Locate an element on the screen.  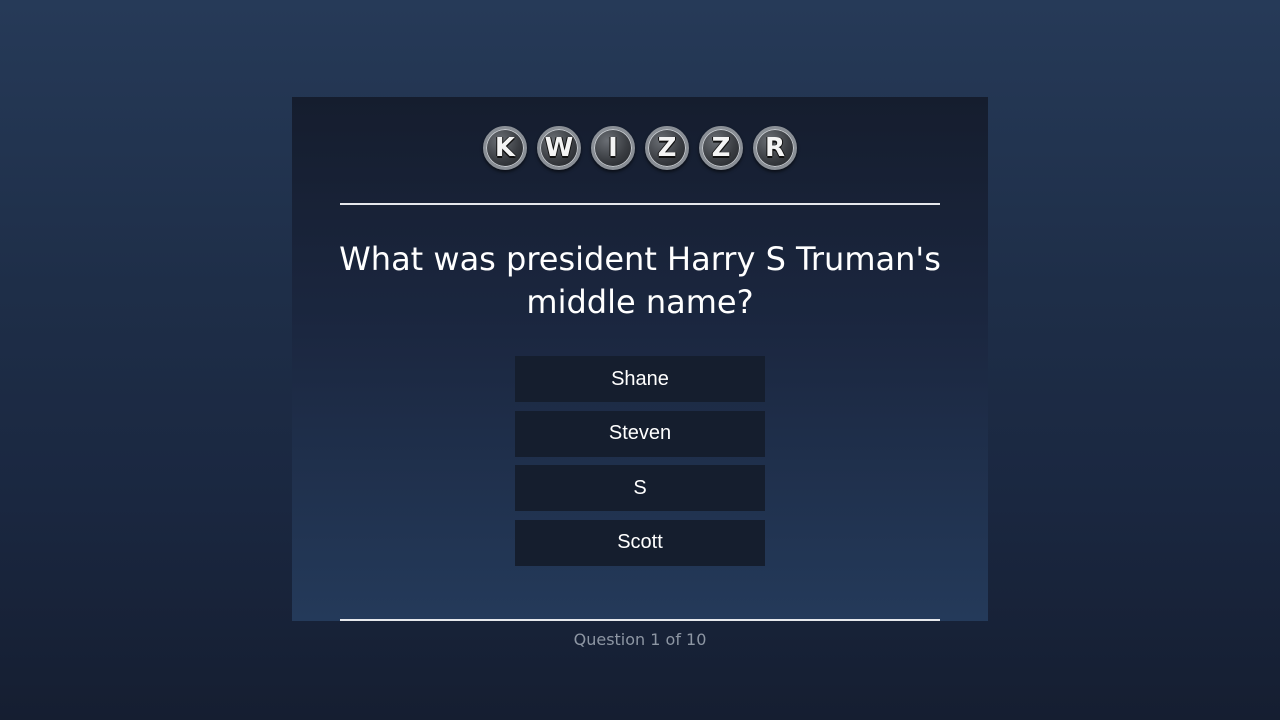
answer-list: Shane Steven S Scott is located at coordinates (640, 465).